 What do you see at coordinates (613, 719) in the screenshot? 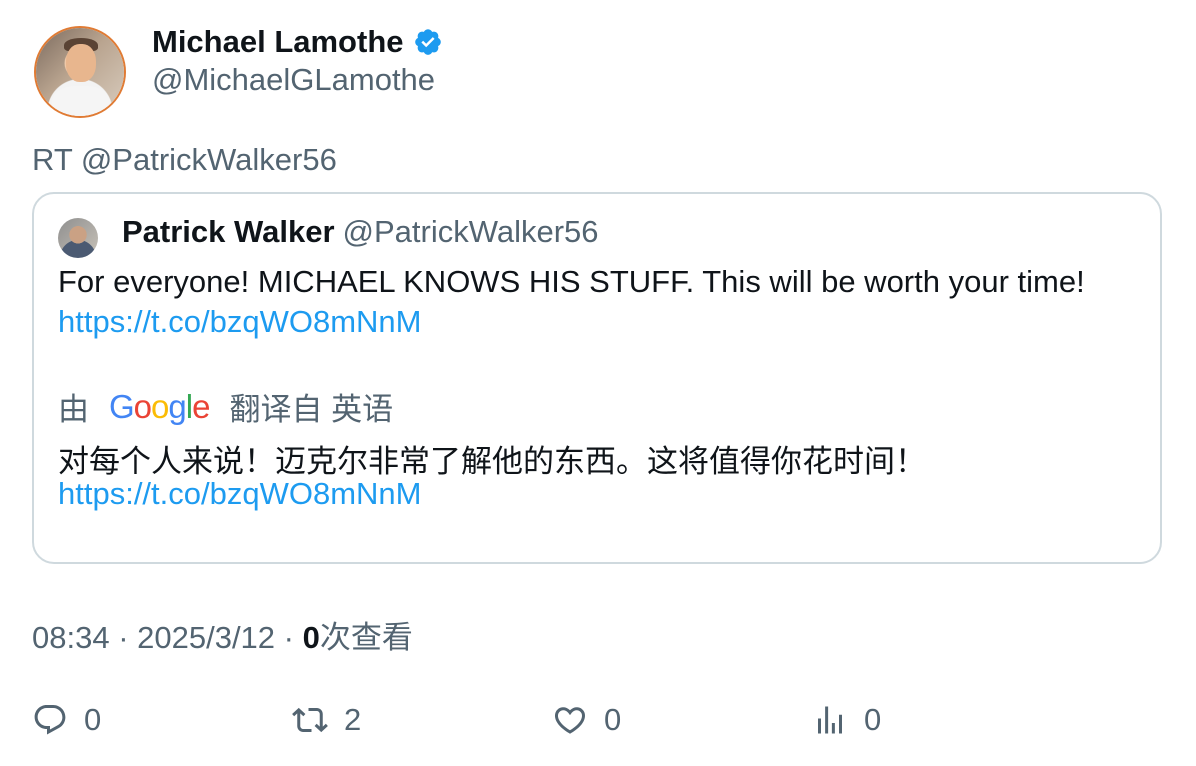
I see `like-count: 0` at bounding box center [613, 719].